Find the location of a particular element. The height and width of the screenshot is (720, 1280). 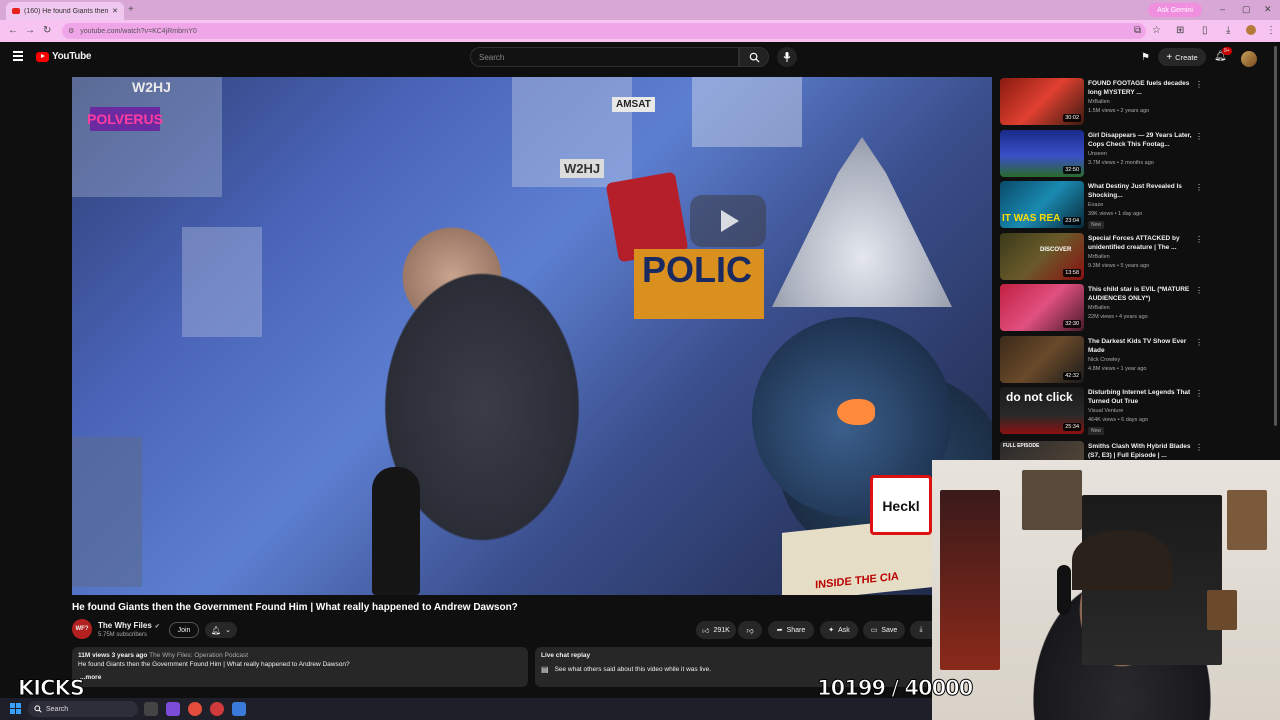

search-input: Search is located at coordinates (604, 57).